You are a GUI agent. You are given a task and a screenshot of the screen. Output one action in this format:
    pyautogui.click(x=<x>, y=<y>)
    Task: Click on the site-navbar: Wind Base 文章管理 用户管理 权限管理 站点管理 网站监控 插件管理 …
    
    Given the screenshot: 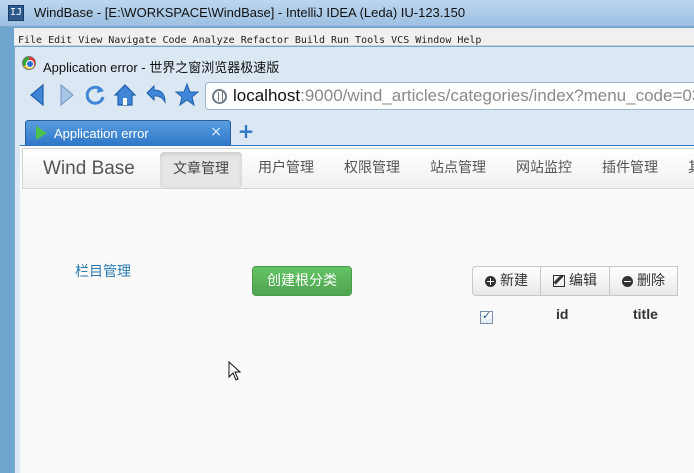 What is the action you would take?
    pyautogui.click(x=358, y=168)
    